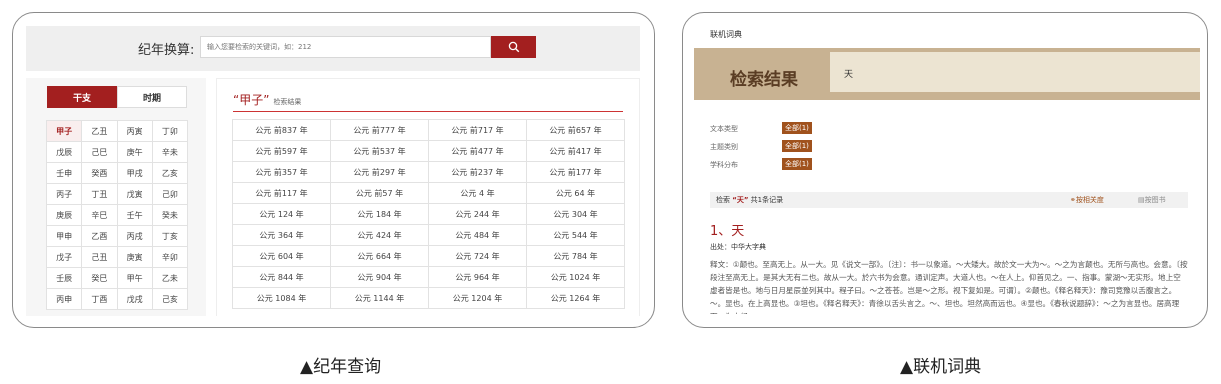 The height and width of the screenshot is (384, 1221). I want to click on year-row: 公元 前357 年公元 前297 年公元 前237 年公元 前177 年, so click(428, 172).